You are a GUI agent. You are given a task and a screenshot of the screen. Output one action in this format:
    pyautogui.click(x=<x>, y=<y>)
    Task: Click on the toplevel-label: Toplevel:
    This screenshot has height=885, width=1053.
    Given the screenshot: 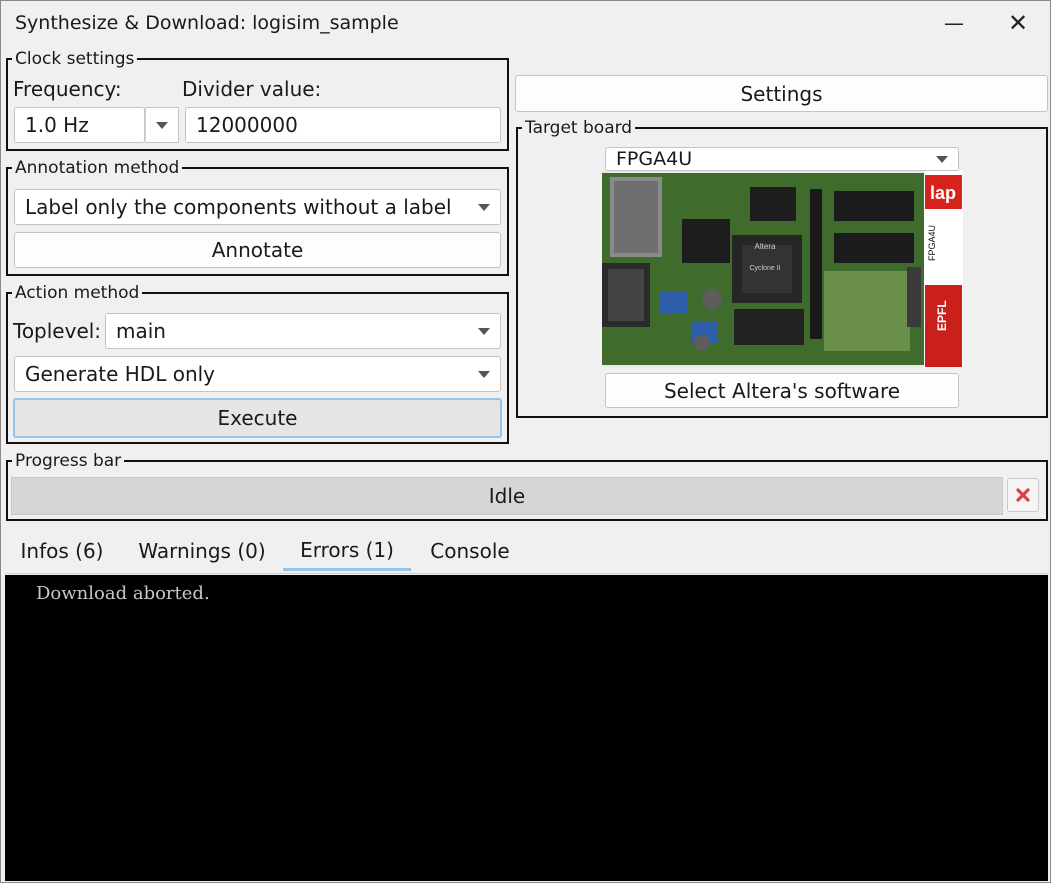 What is the action you would take?
    pyautogui.click(x=57, y=331)
    